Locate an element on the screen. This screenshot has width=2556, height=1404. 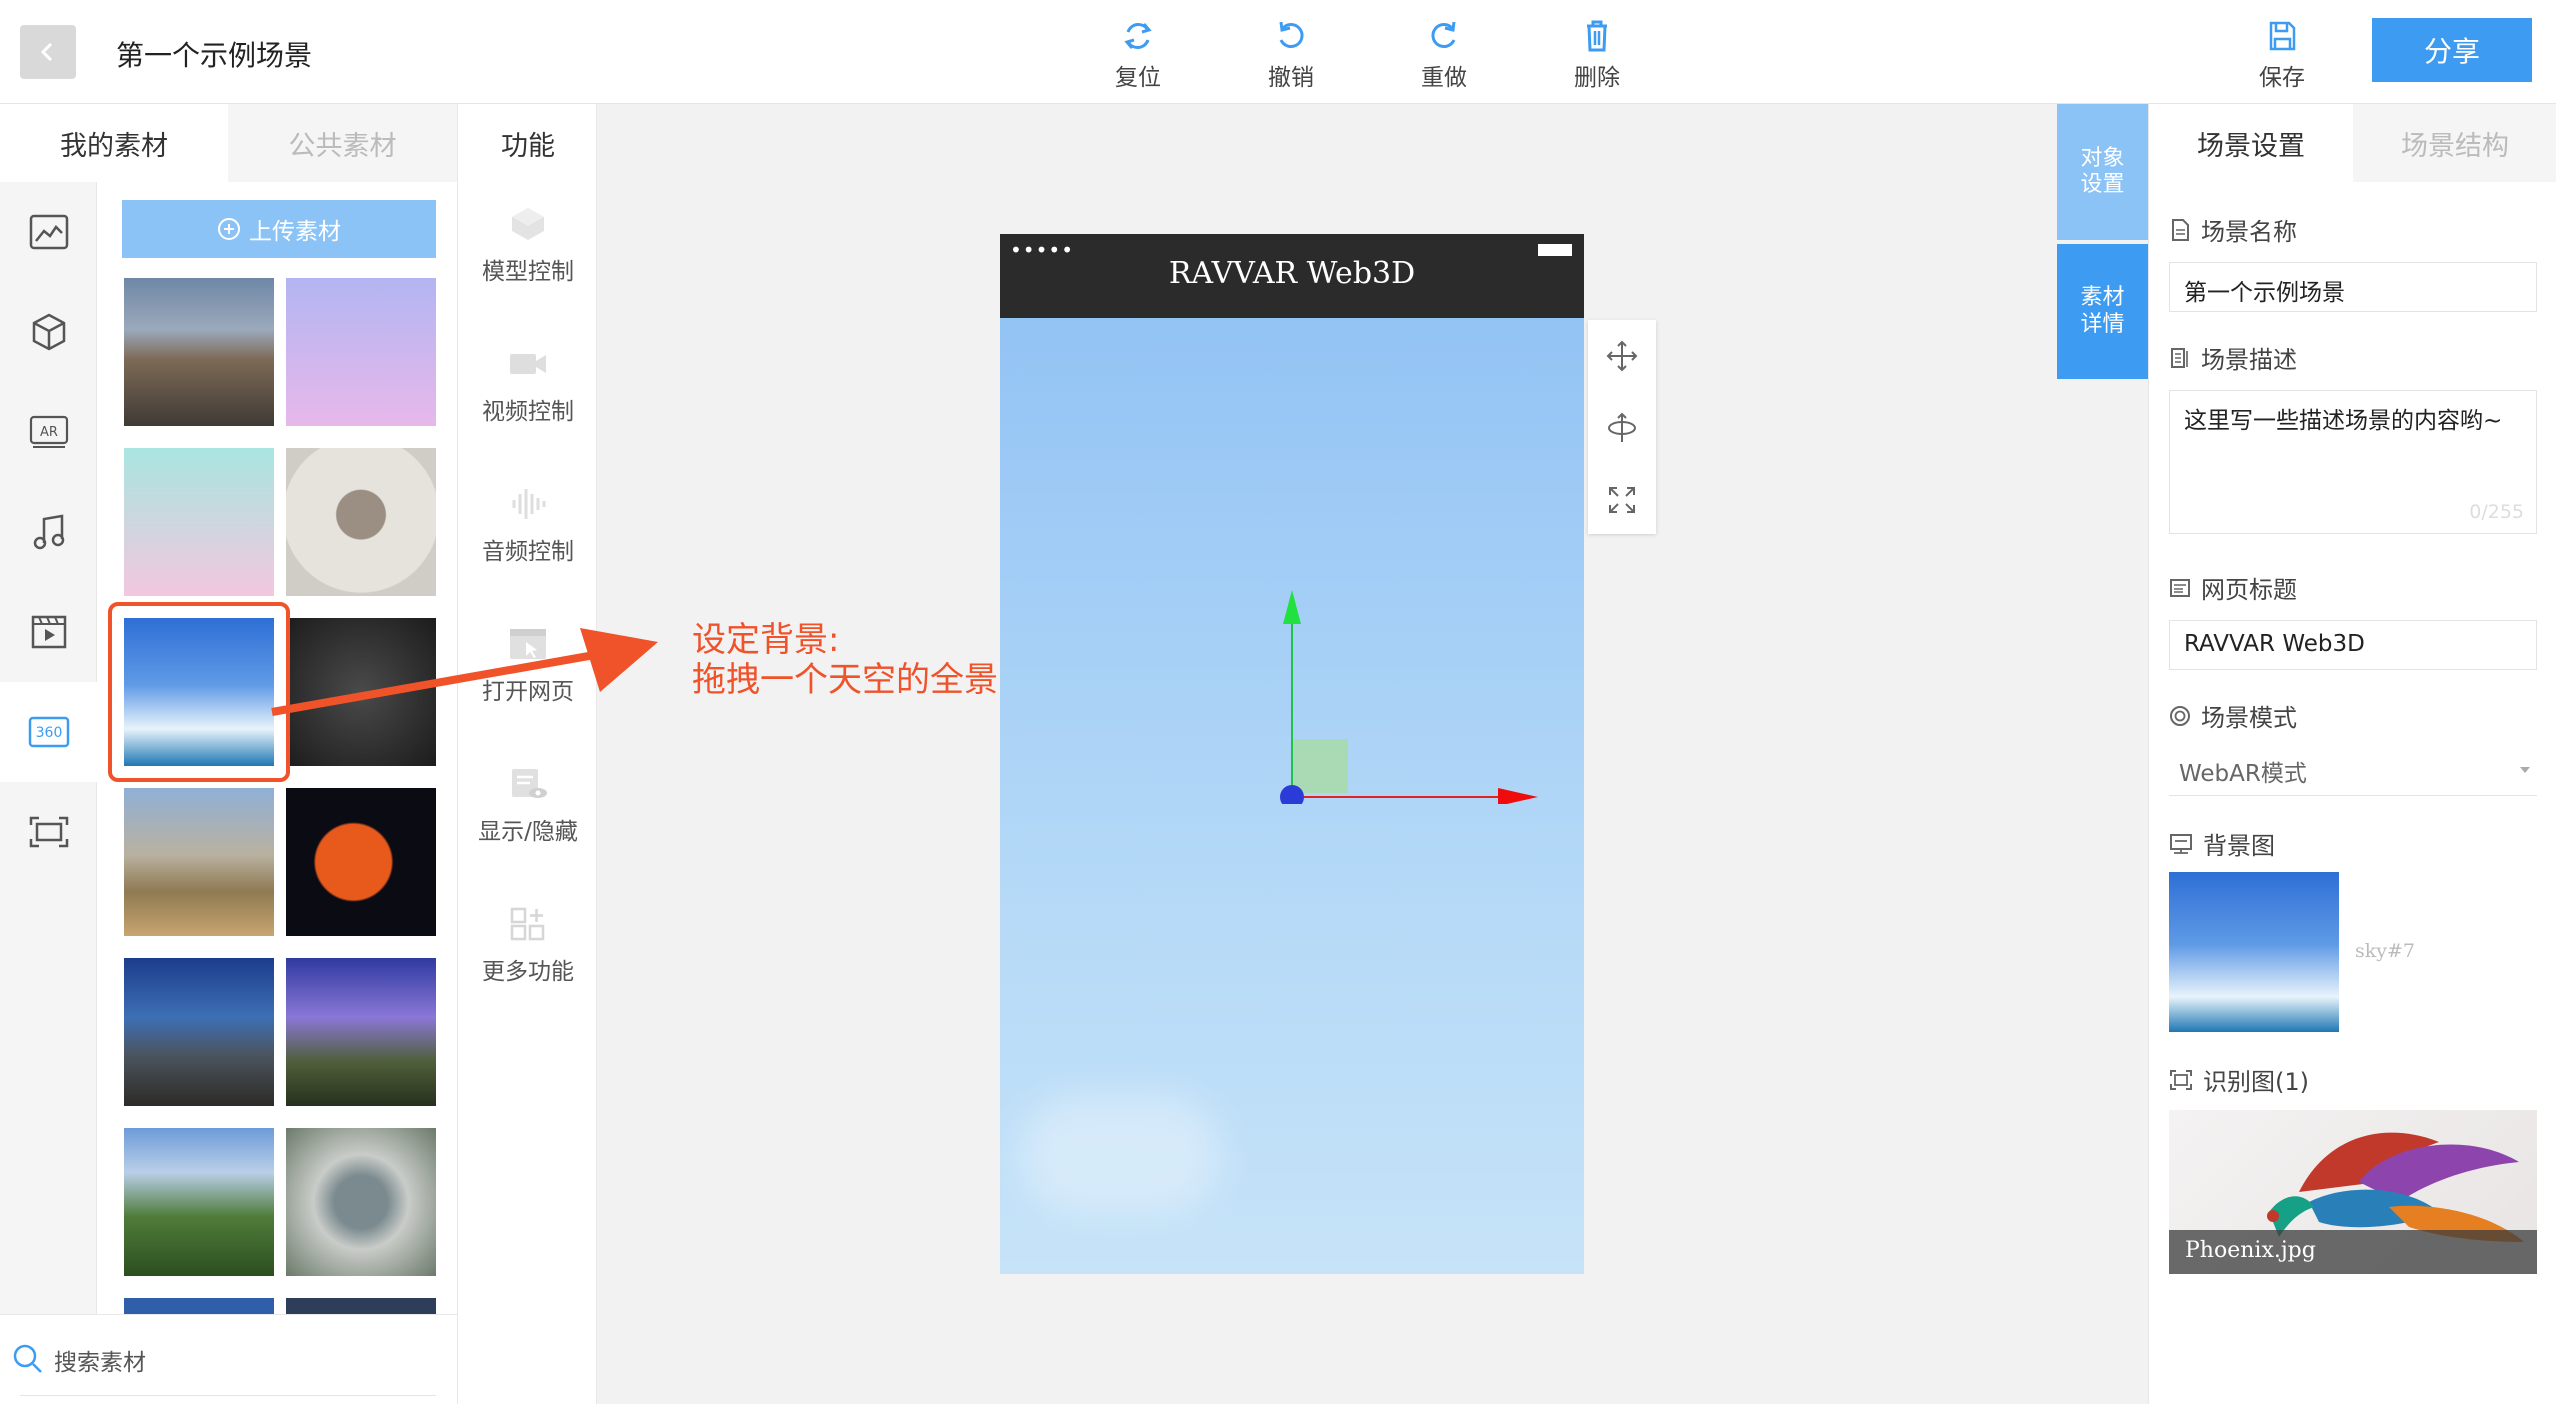
scene-mode-label: 场景模式 is located at coordinates (2233, 715).